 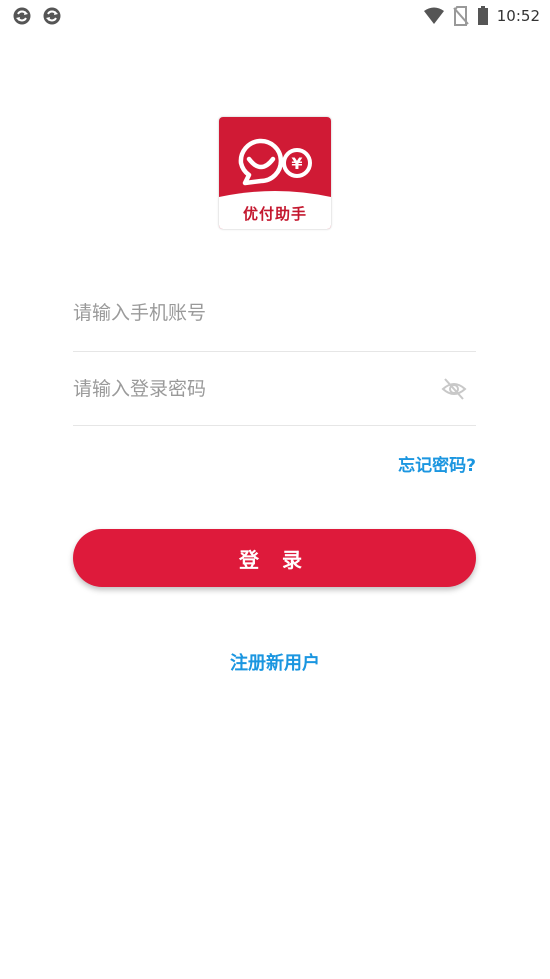 What do you see at coordinates (518, 16) in the screenshot?
I see `status-time: 10:52` at bounding box center [518, 16].